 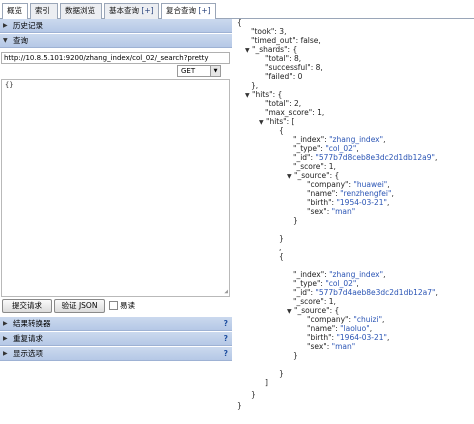 I want to click on tab-browser: 数据浏览, so click(x=81, y=11).